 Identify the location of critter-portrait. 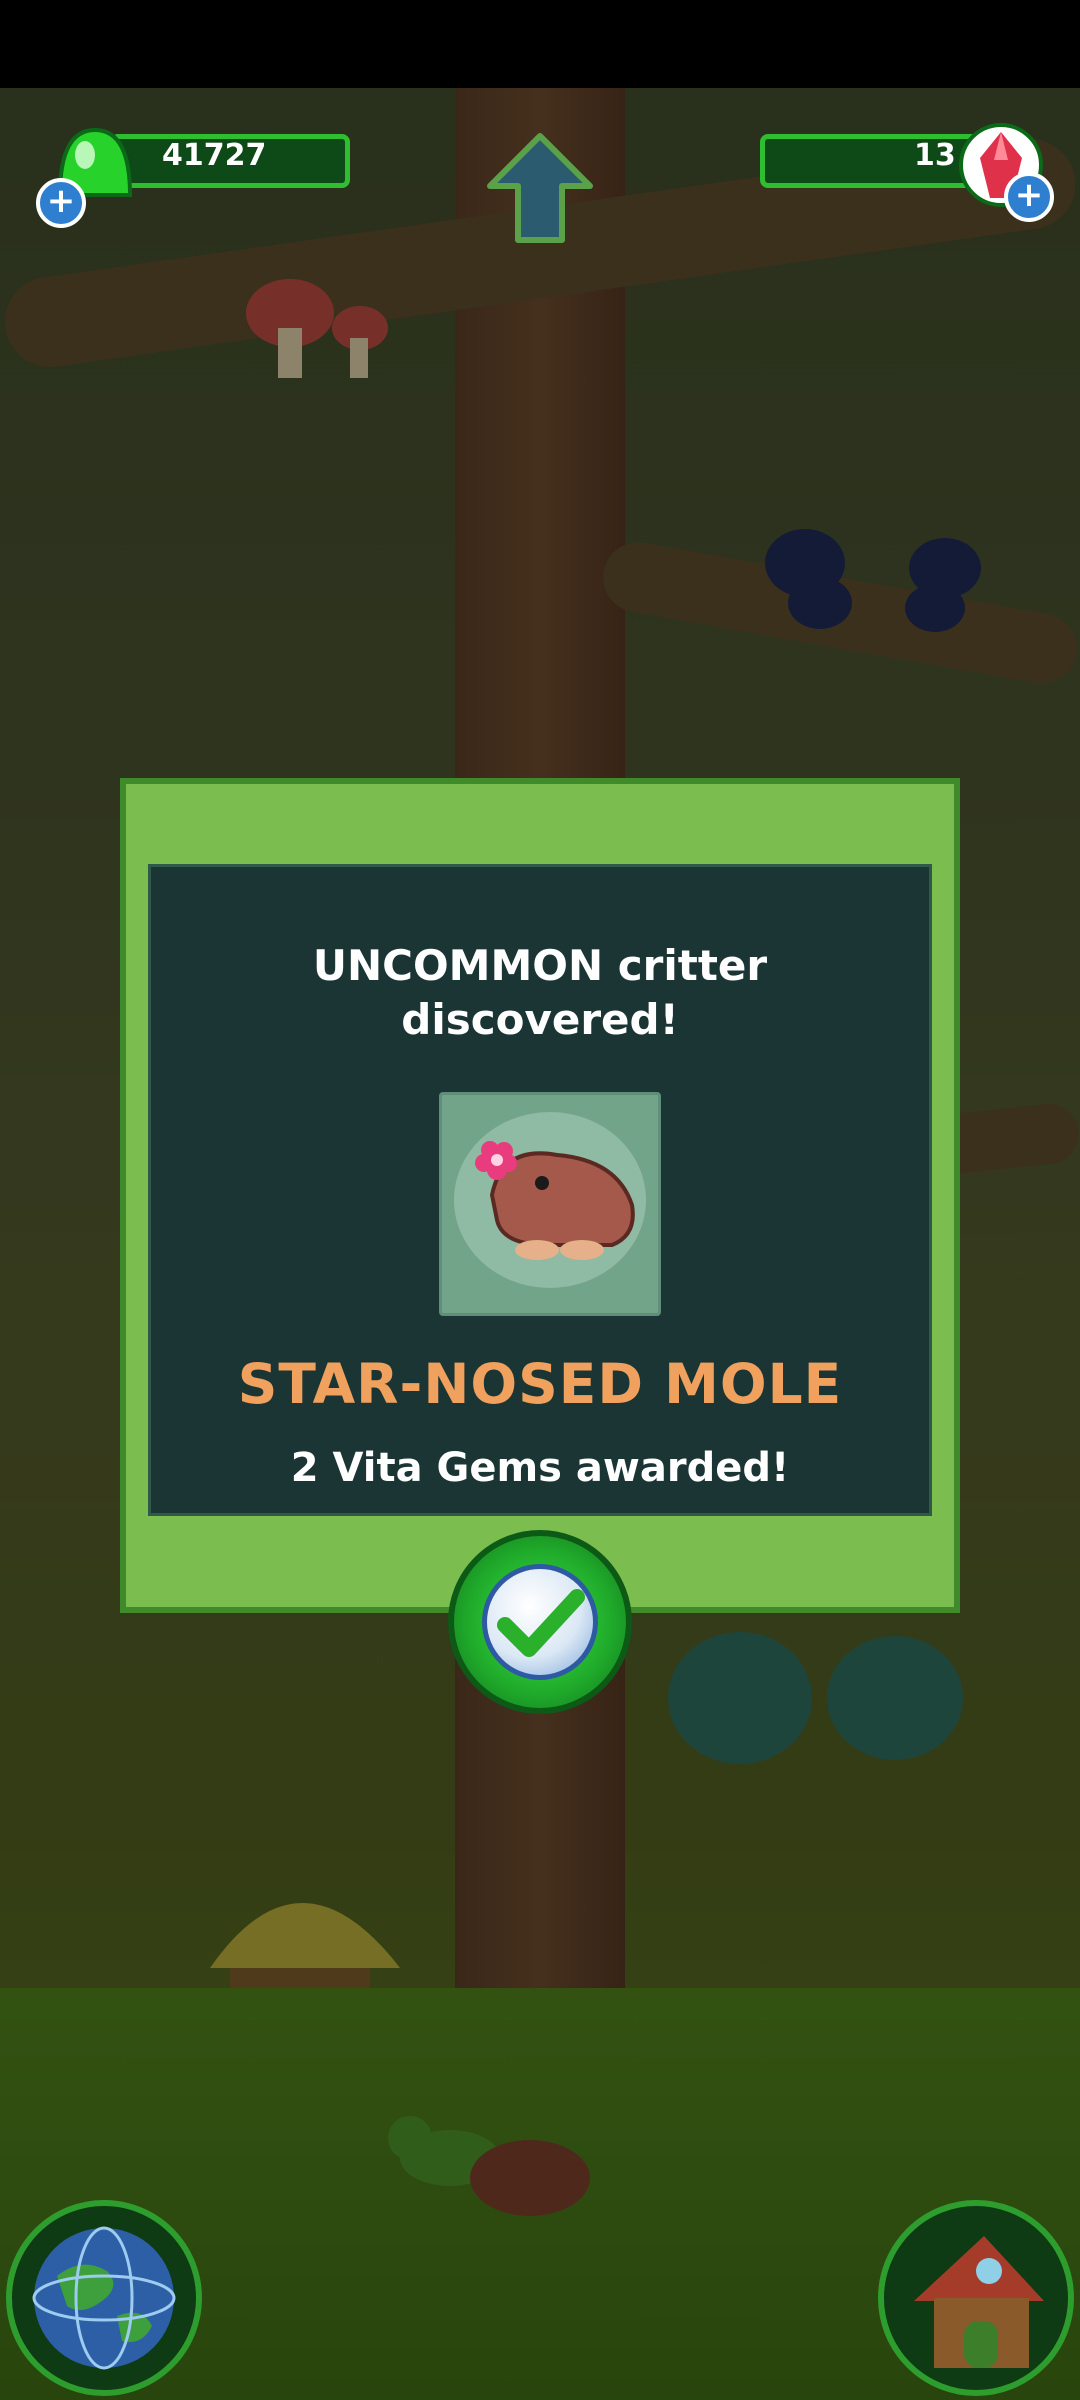
(550, 1204).